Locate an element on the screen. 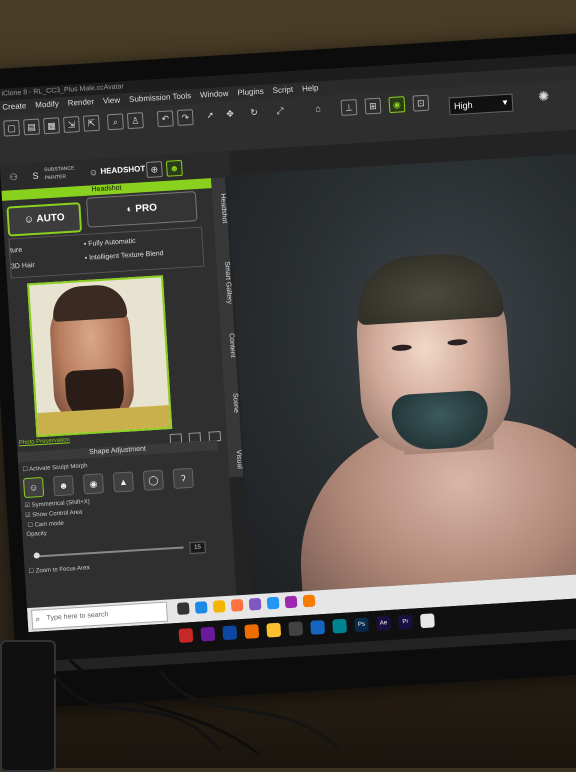 The image size is (576, 772). save-icon: ▦ is located at coordinates (52, 126).